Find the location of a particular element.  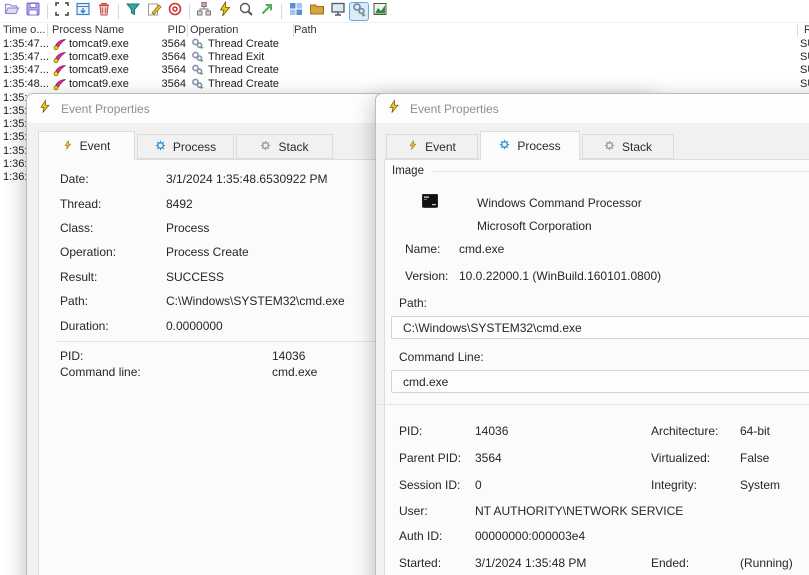

column-header-pid: PID is located at coordinates (168, 30).